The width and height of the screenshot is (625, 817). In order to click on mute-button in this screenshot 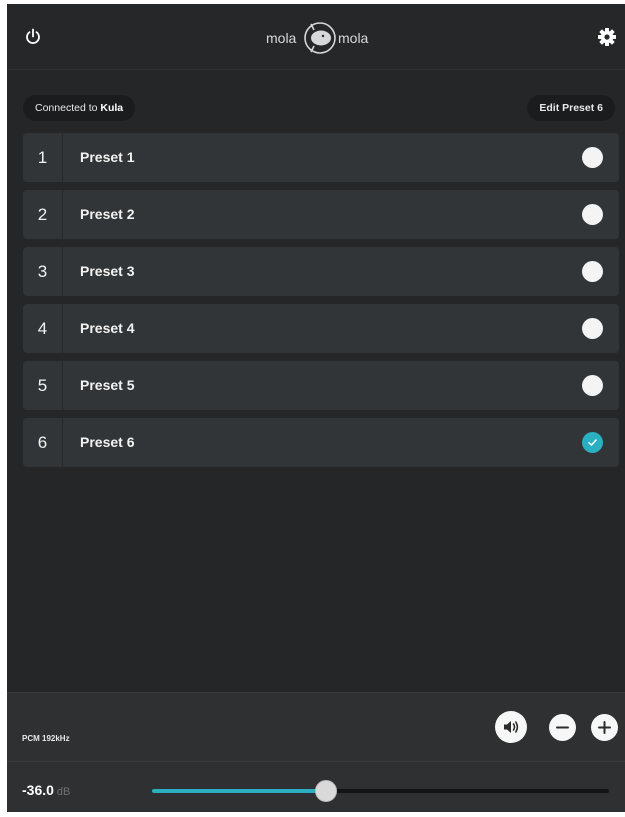, I will do `click(511, 727)`.